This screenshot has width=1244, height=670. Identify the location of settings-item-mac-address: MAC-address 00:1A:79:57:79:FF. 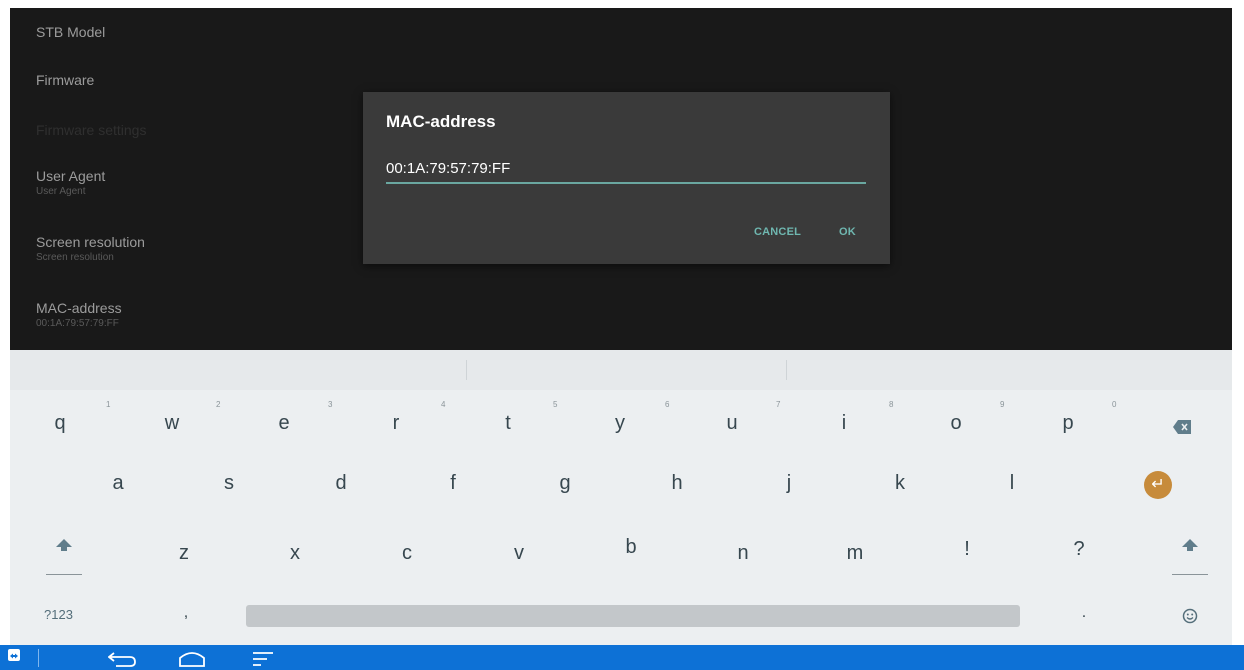
(79, 315).